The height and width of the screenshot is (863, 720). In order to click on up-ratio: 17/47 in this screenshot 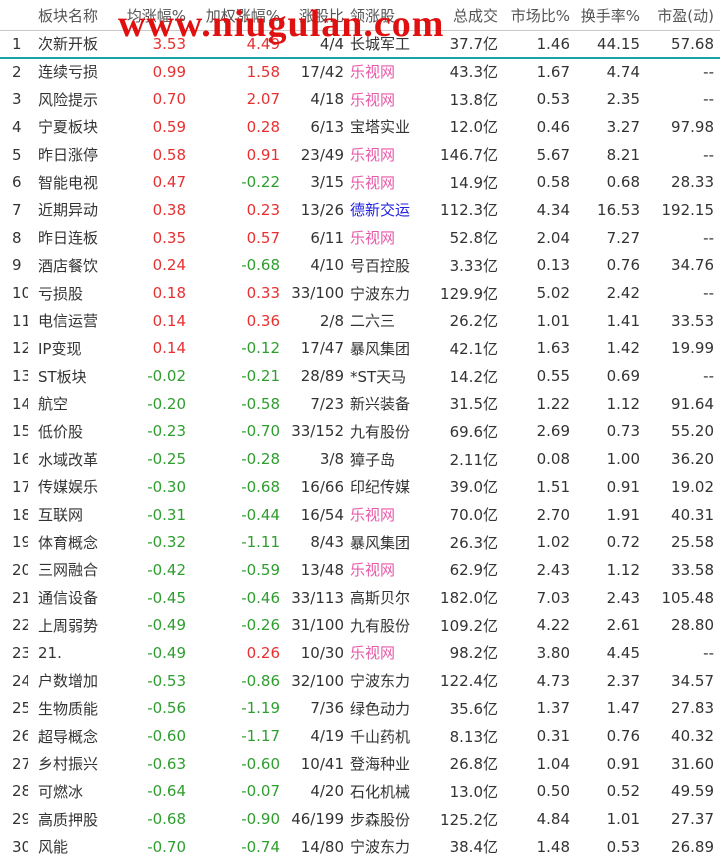, I will do `click(322, 348)`.